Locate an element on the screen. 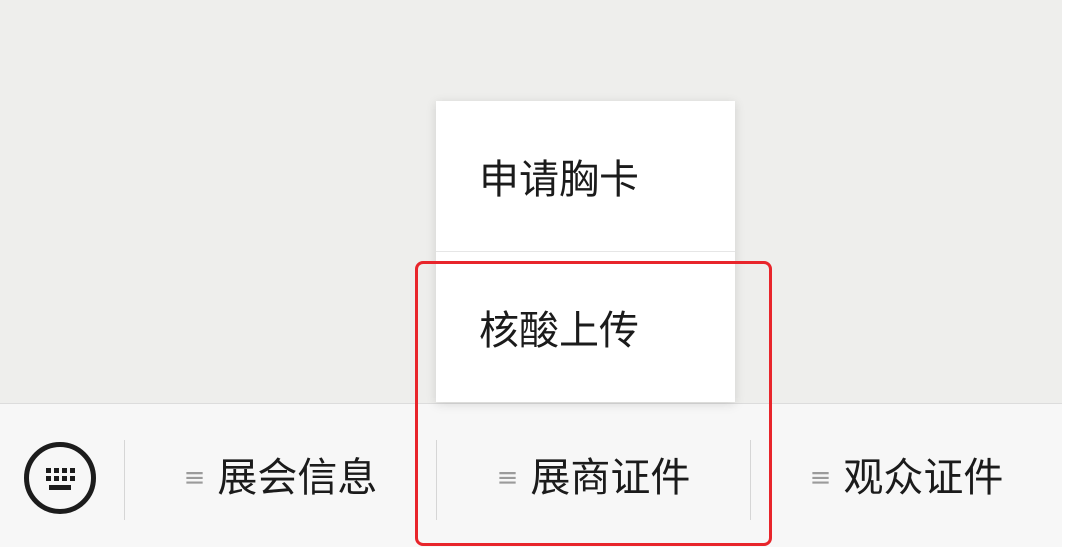 This screenshot has height=547, width=1077. submenu-item-apply-badge: 申请胸卡 is located at coordinates (585, 176).